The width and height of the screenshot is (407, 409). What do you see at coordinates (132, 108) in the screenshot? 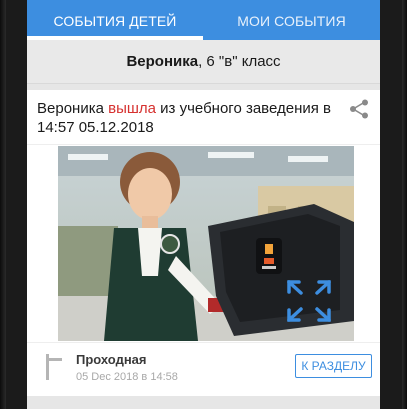
I see `event-action: вышла` at bounding box center [132, 108].